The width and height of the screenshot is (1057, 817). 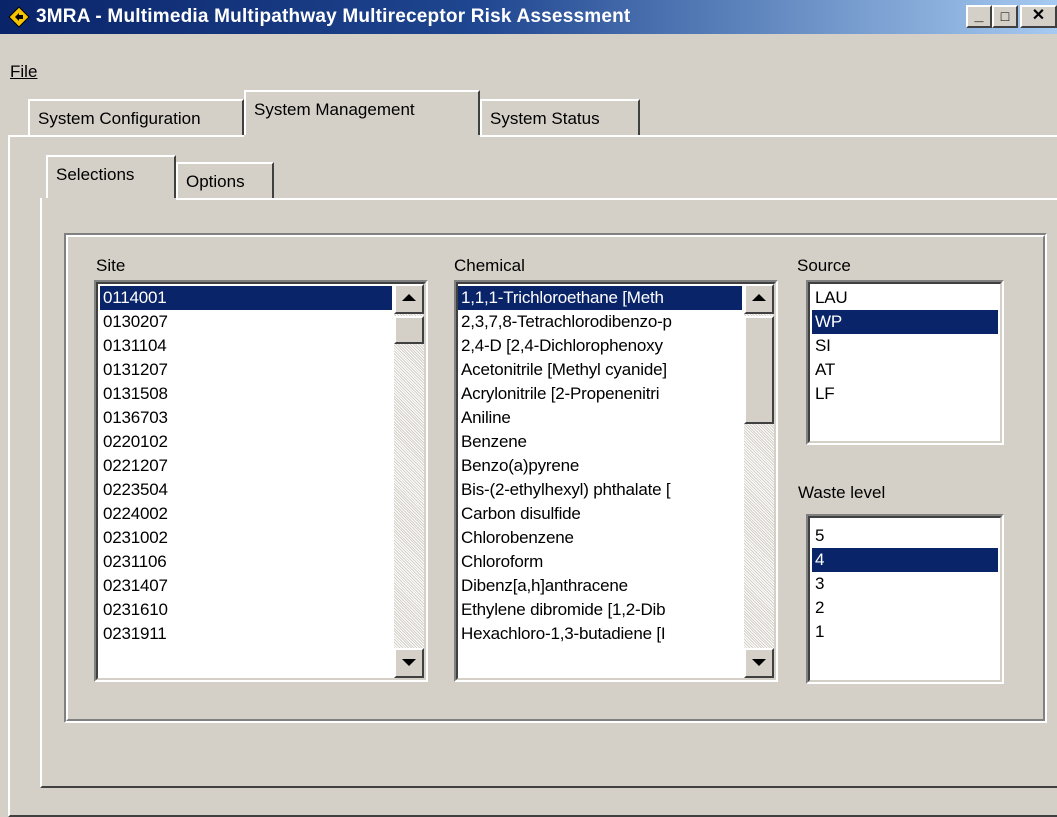 What do you see at coordinates (246, 298) in the screenshot?
I see `site-list-item: 0114001` at bounding box center [246, 298].